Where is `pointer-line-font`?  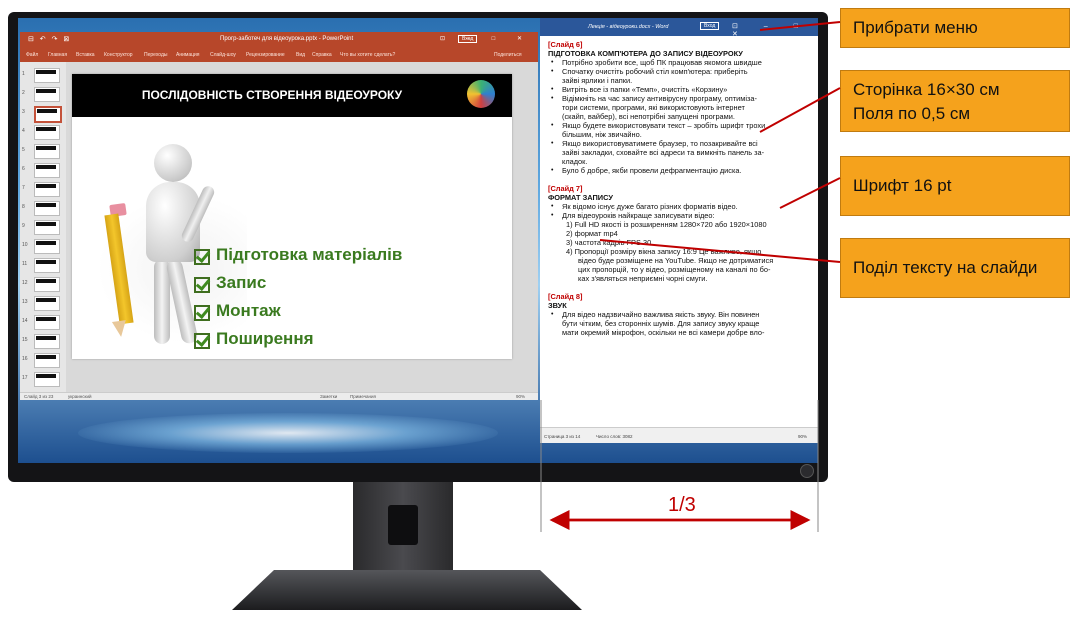
pointer-line-font is located at coordinates (810, 193).